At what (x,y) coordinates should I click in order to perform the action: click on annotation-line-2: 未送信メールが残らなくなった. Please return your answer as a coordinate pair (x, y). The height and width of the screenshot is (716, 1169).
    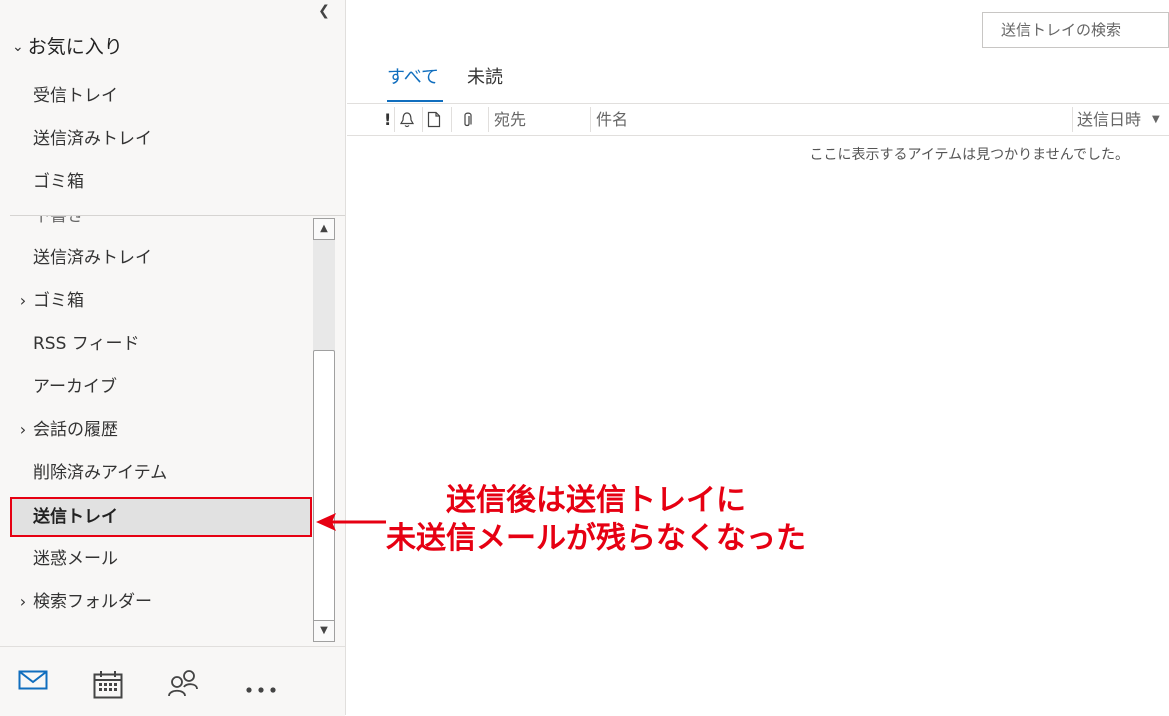
    Looking at the image, I should click on (596, 538).